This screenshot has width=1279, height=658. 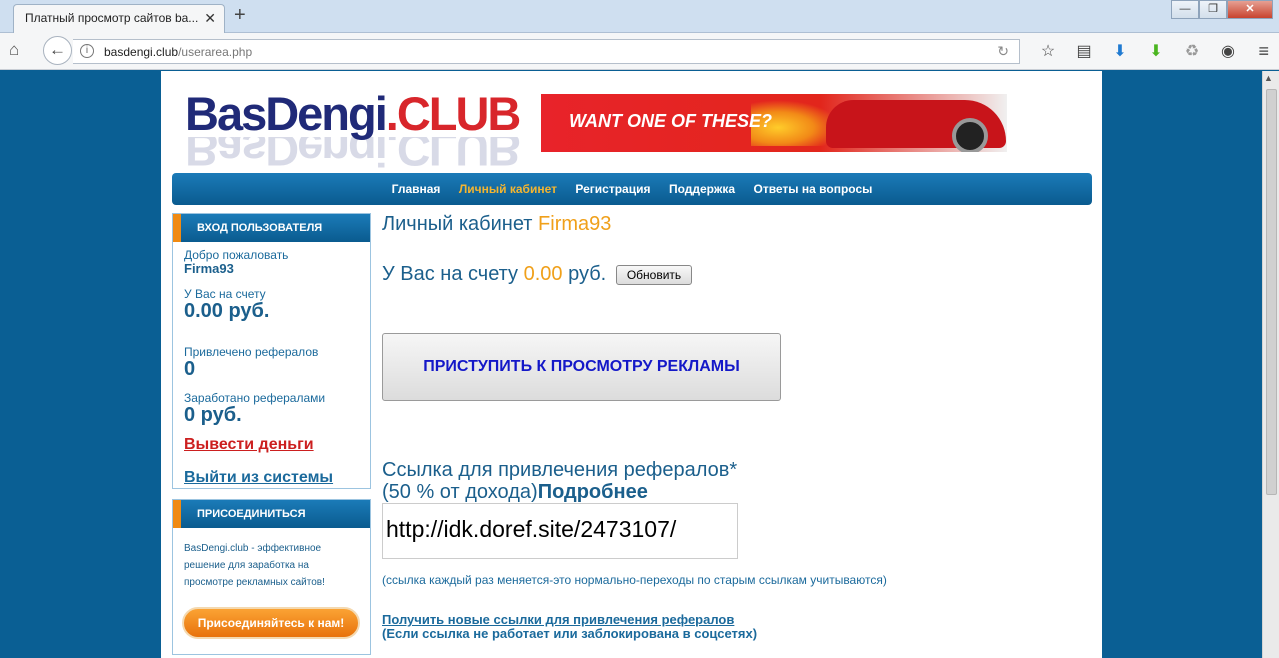 I want to click on user-box-header: ВХОД ПОЛЬЗОВАТЕЛЯ, so click(x=271, y=228).